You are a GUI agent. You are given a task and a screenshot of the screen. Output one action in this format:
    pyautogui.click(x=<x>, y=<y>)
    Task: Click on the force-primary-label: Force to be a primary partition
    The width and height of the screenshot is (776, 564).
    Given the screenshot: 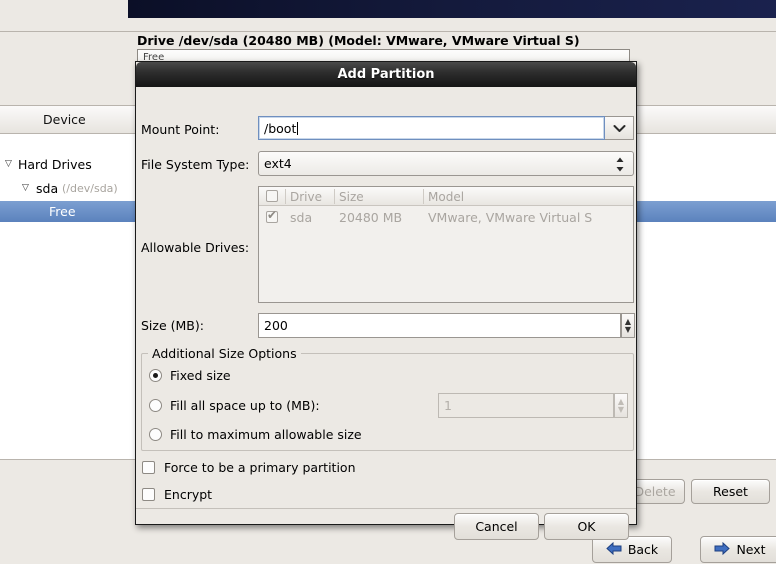 What is the action you would take?
    pyautogui.click(x=260, y=467)
    